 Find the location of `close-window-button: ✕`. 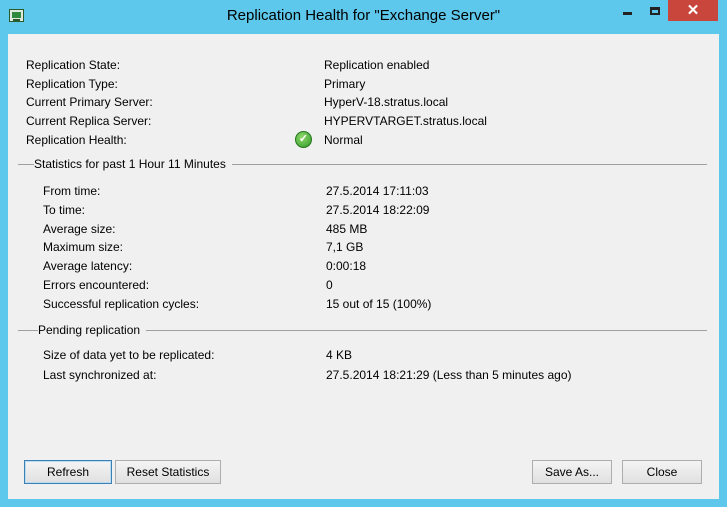

close-window-button: ✕ is located at coordinates (693, 10).